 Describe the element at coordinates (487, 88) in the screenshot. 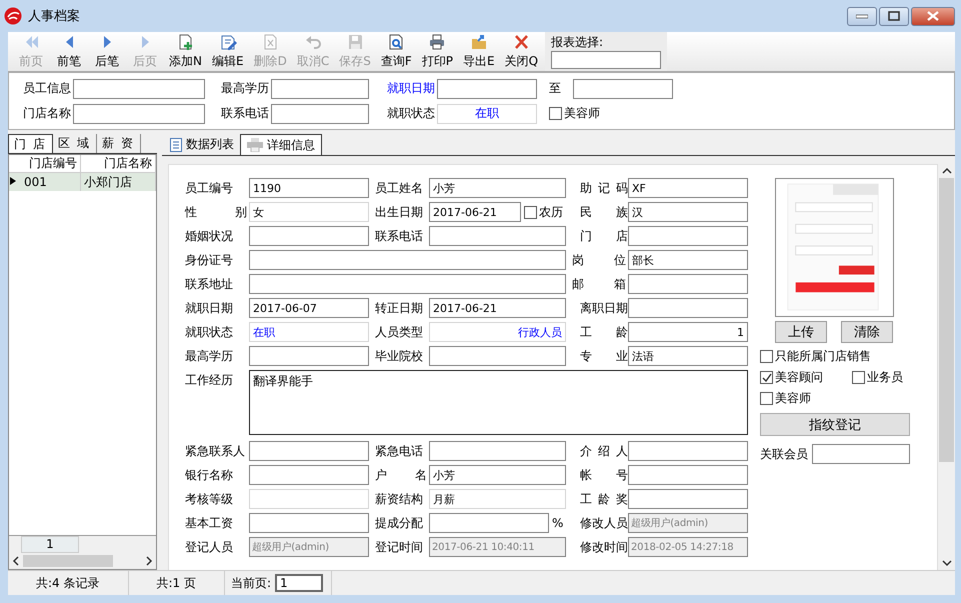

I see `date-from-field` at that location.